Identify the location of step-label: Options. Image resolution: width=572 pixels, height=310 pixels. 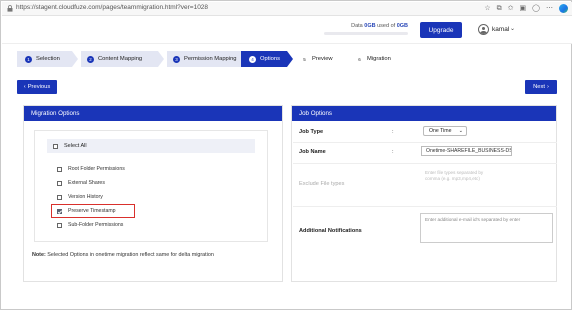
(270, 59).